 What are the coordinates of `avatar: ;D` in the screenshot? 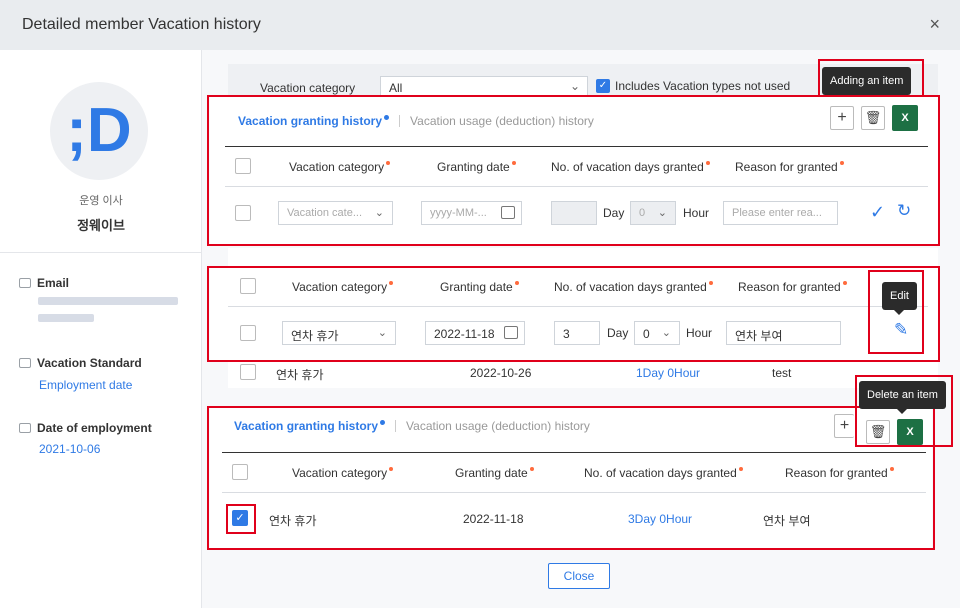 It's located at (99, 131).